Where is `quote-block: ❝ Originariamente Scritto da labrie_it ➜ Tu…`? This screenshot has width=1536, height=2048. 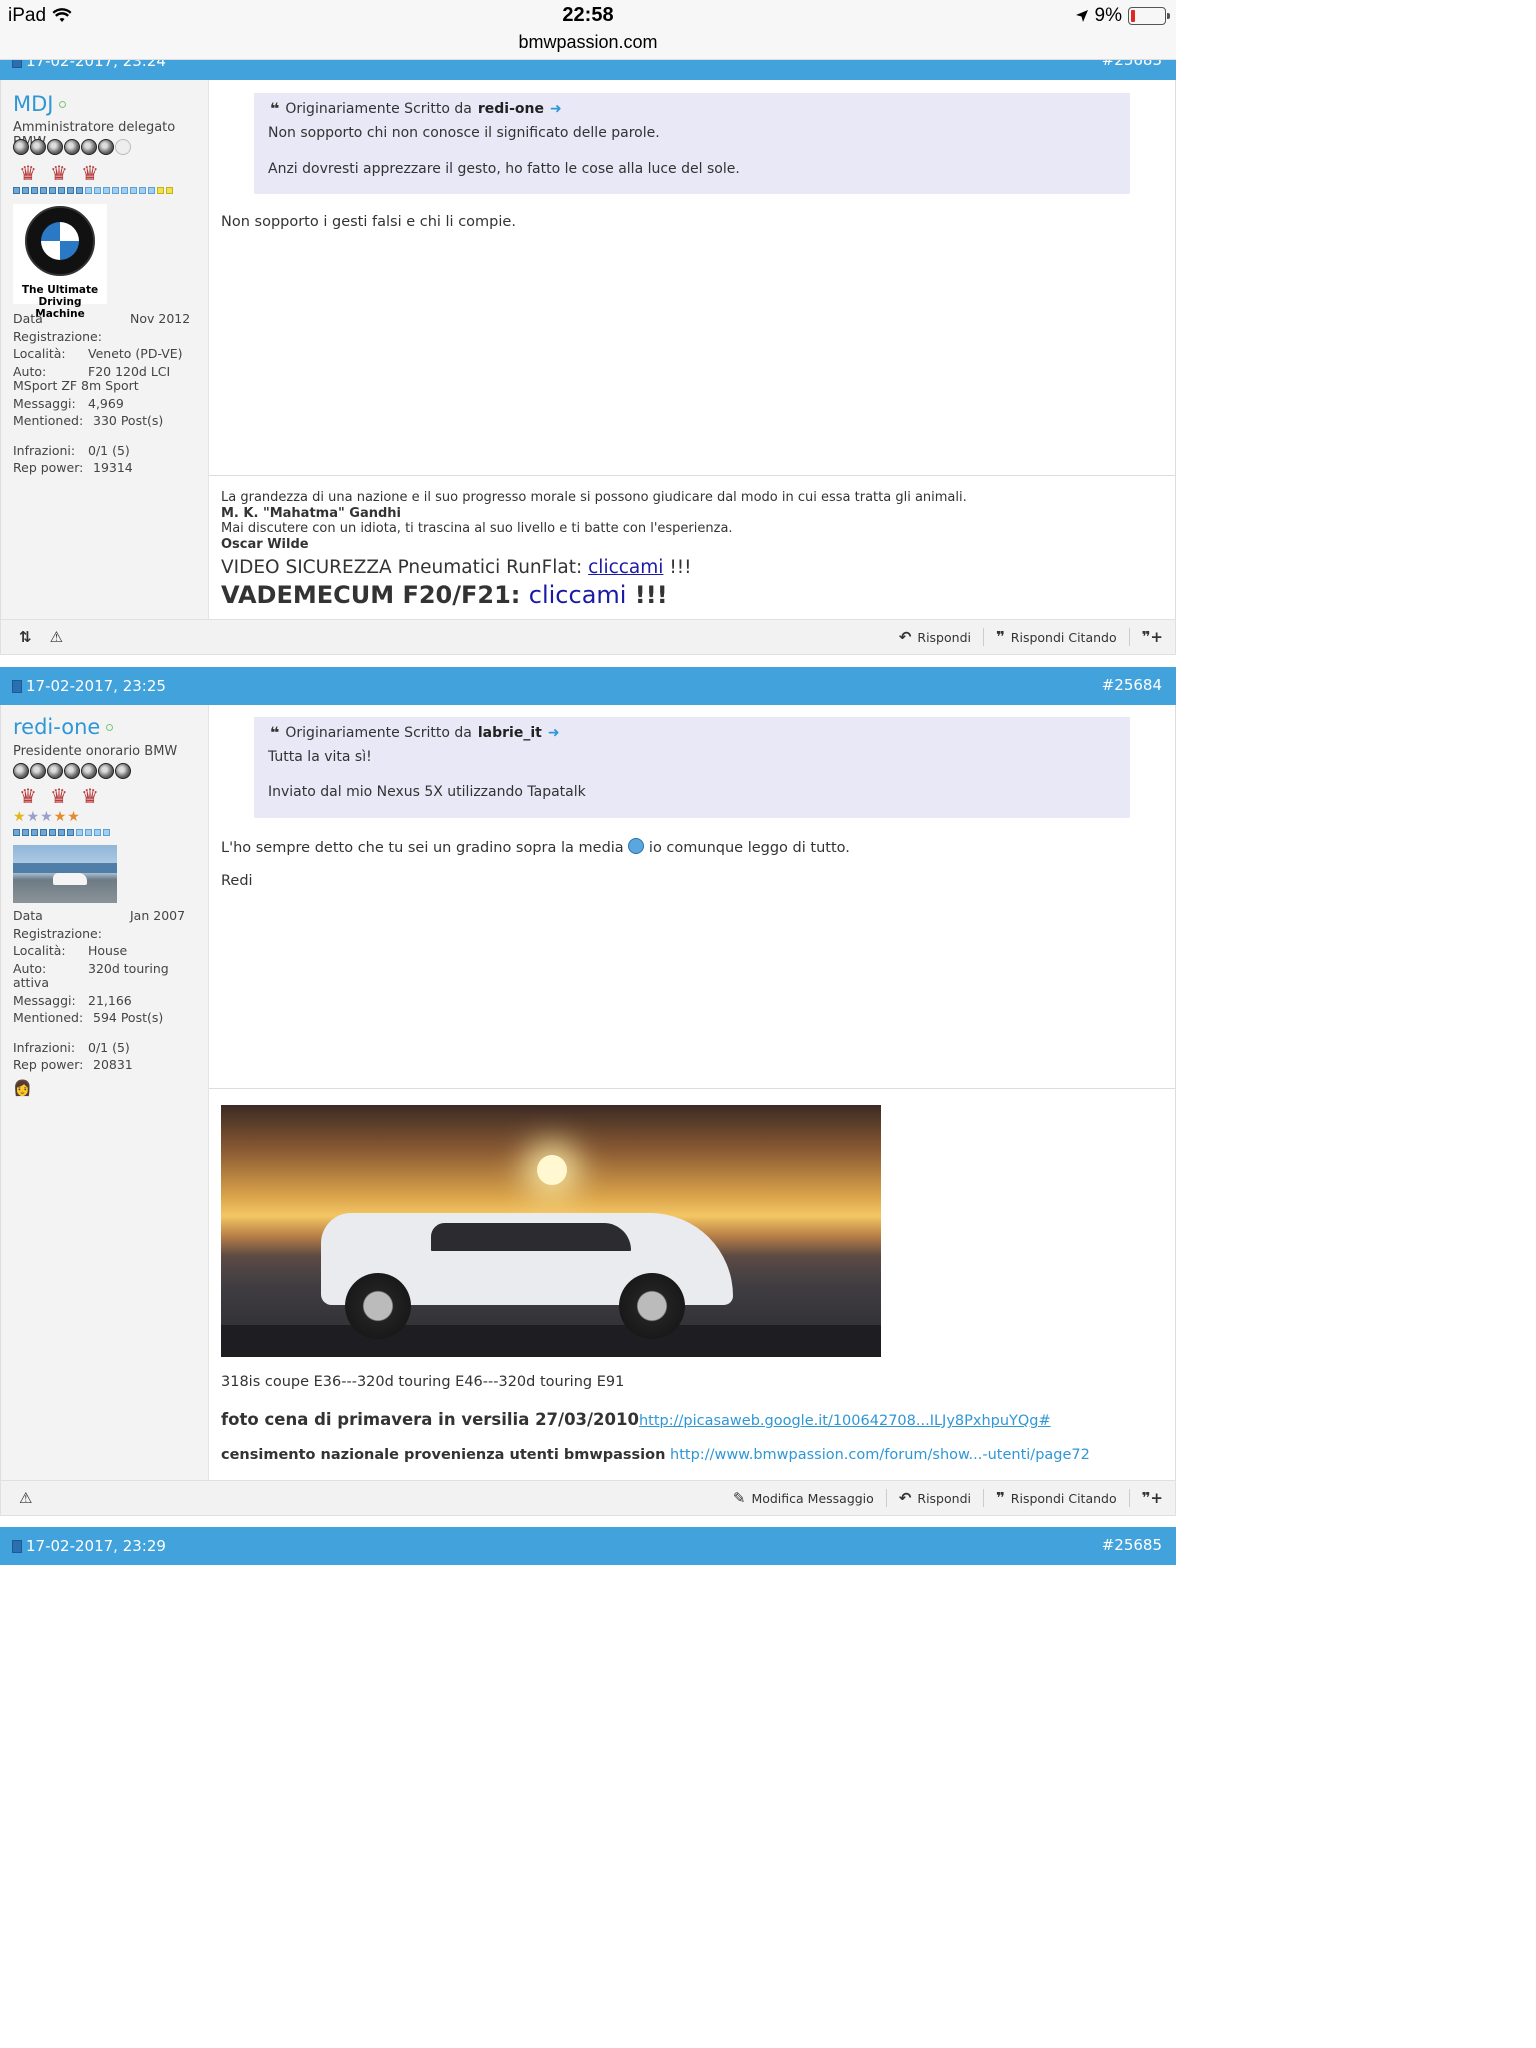 quote-block: ❝ Originariamente Scritto da labrie_it ➜ Tu… is located at coordinates (692, 767).